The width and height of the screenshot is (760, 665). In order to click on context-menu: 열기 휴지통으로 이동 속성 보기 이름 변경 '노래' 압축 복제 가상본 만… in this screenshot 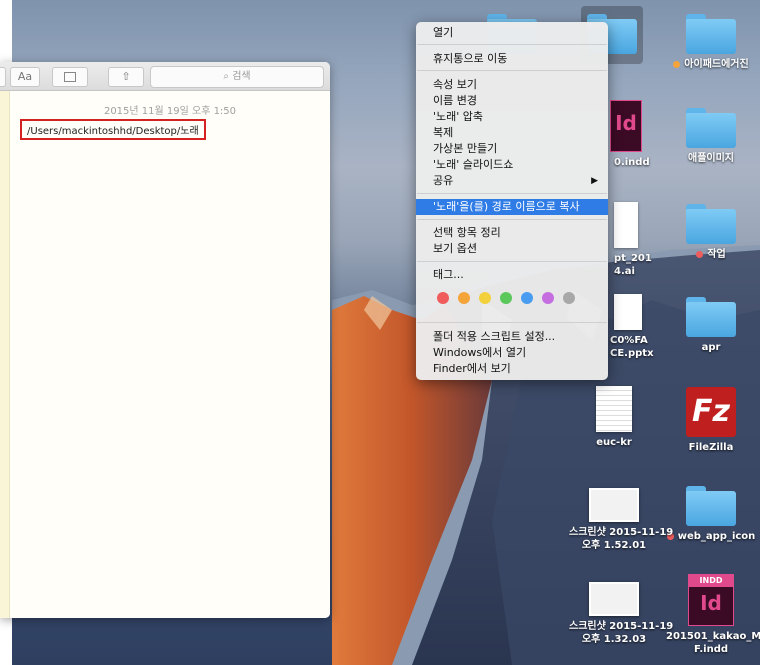, I will do `click(512, 201)`.